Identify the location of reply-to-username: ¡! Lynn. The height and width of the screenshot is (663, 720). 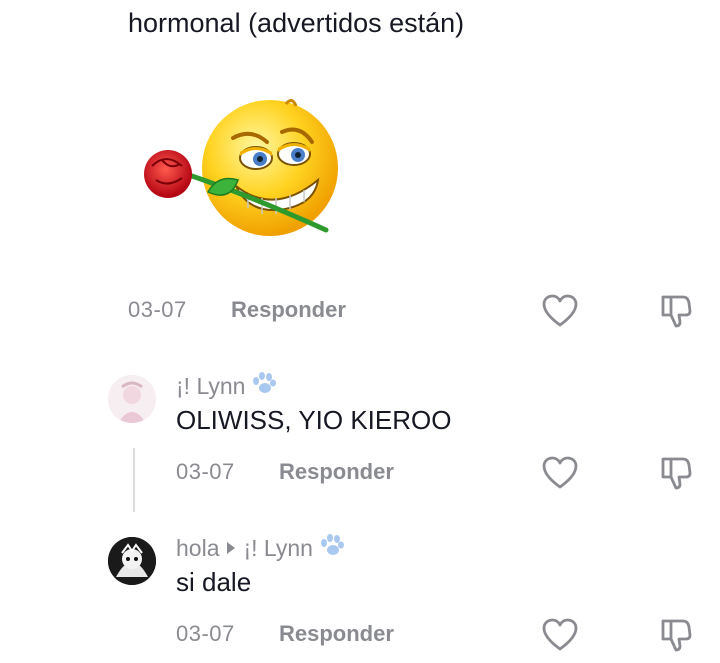
(278, 547).